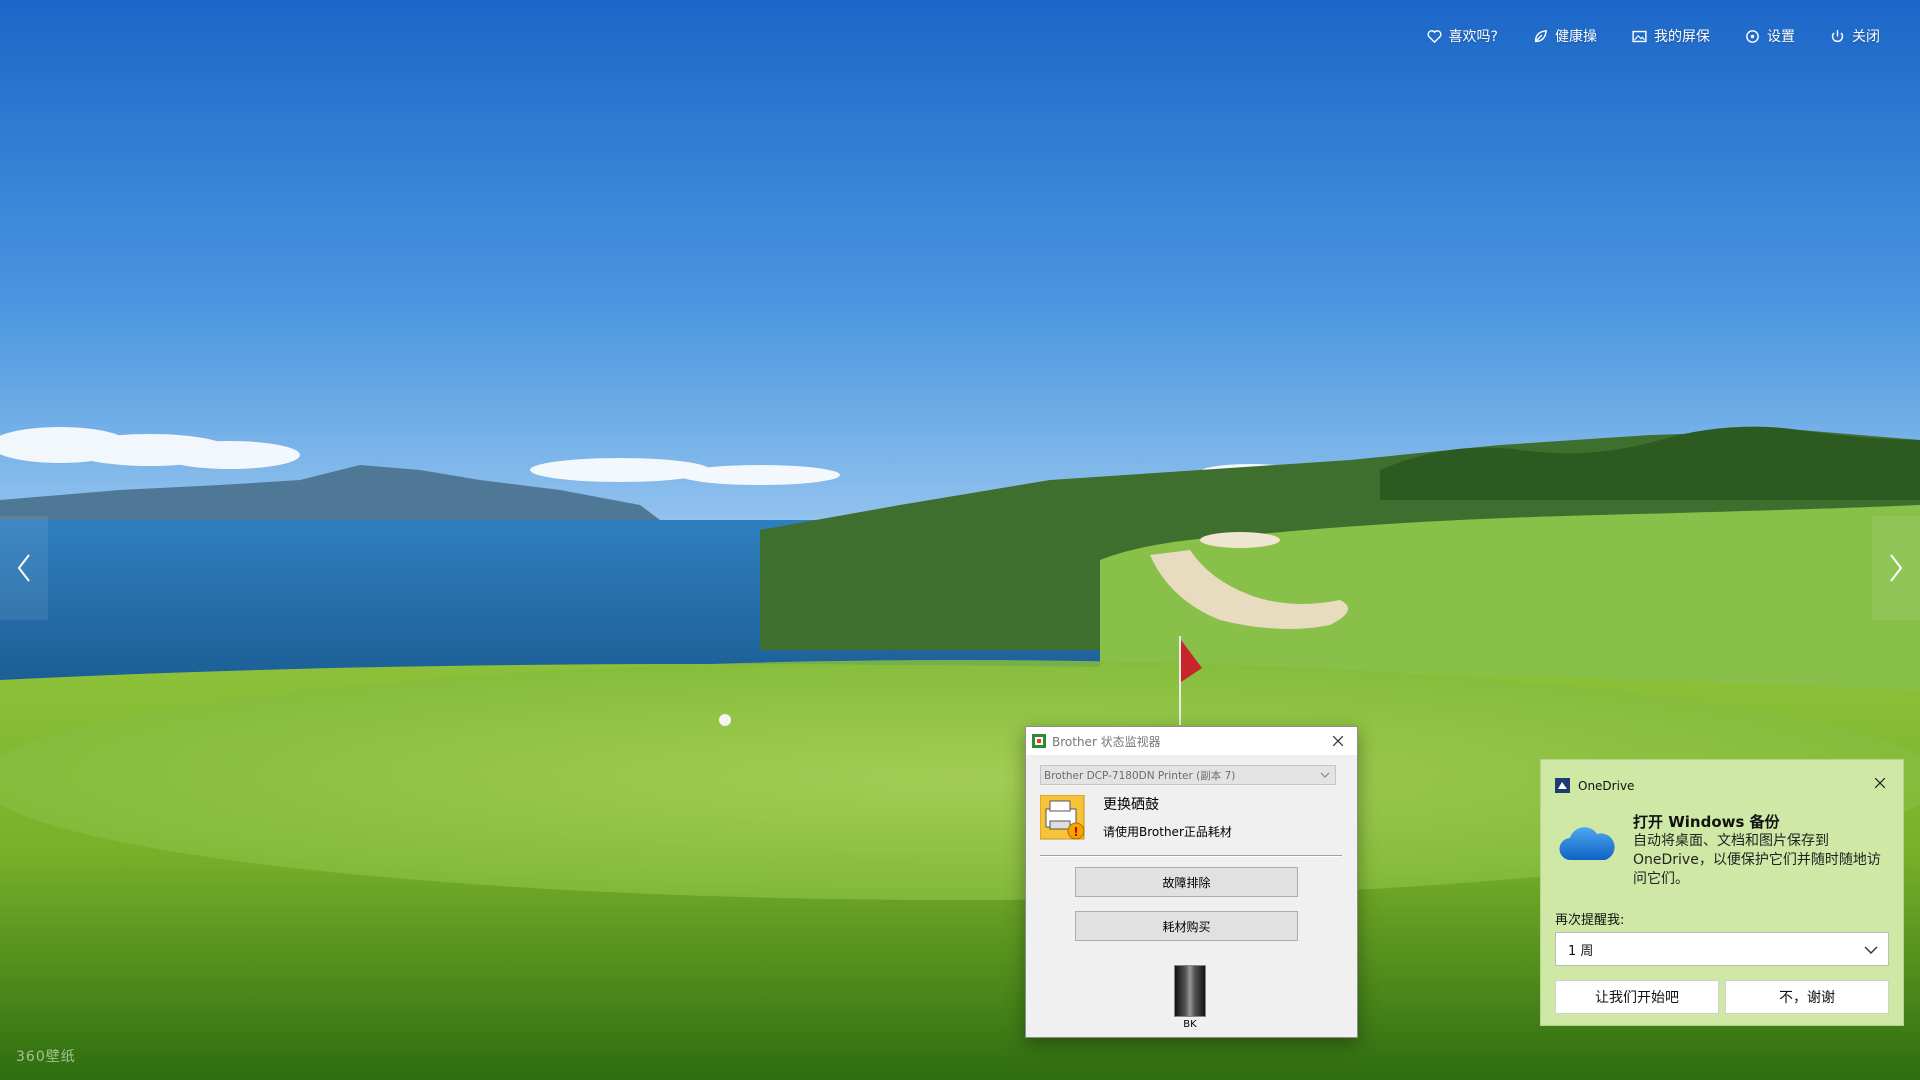 This screenshot has width=1920, height=1080. I want to click on settings-icon, so click(1752, 36).